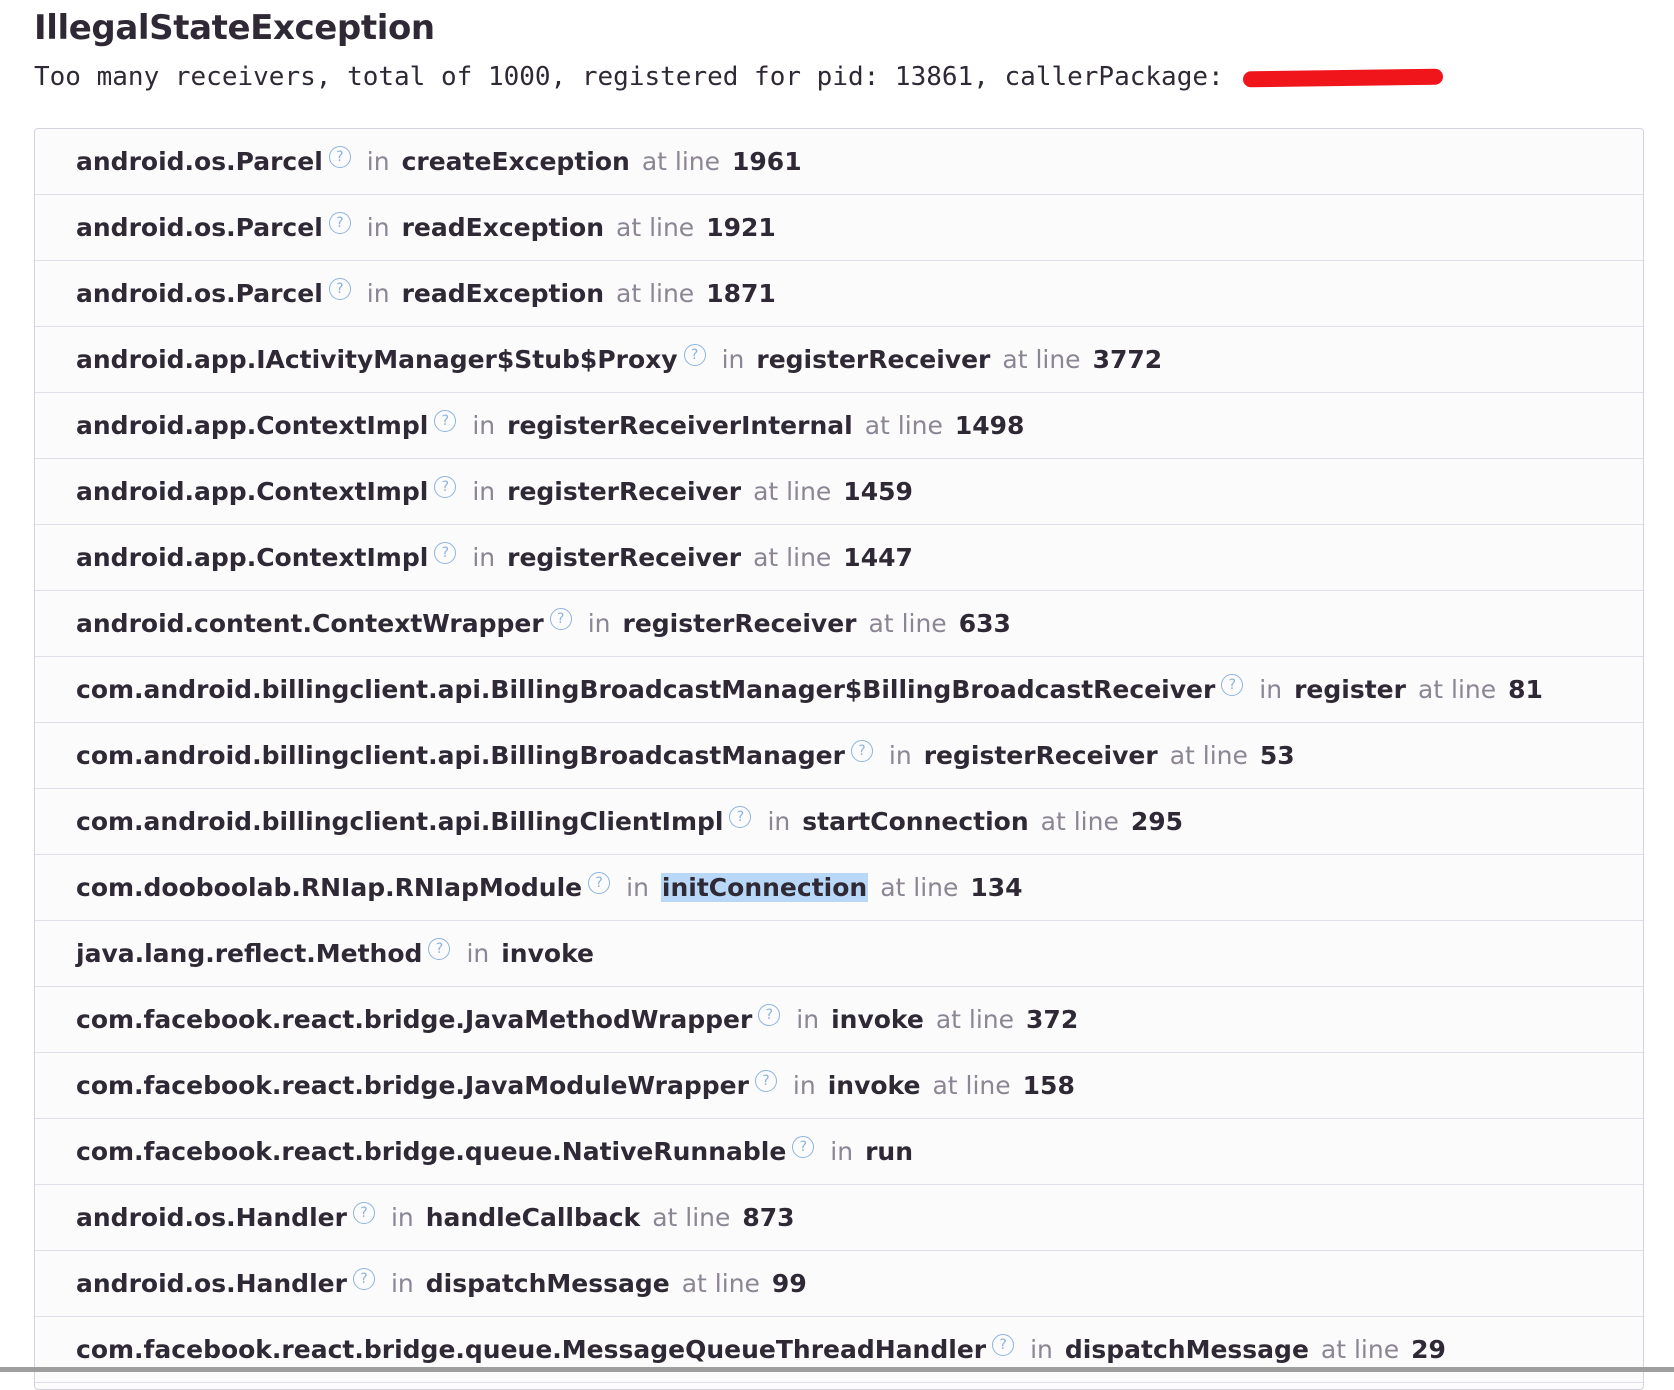 The width and height of the screenshot is (1674, 1390). I want to click on frame-function: handleCallback, so click(533, 1217).